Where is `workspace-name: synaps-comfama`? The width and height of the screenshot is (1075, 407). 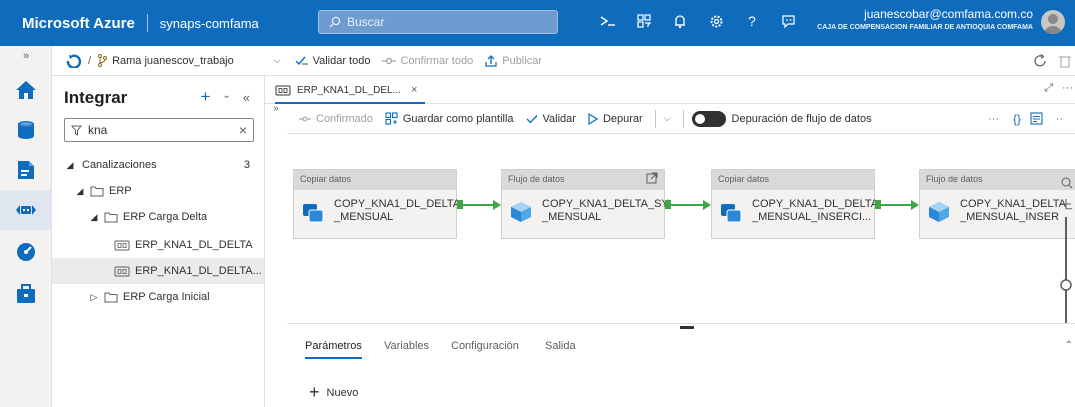
workspace-name: synaps-comfama is located at coordinates (209, 23).